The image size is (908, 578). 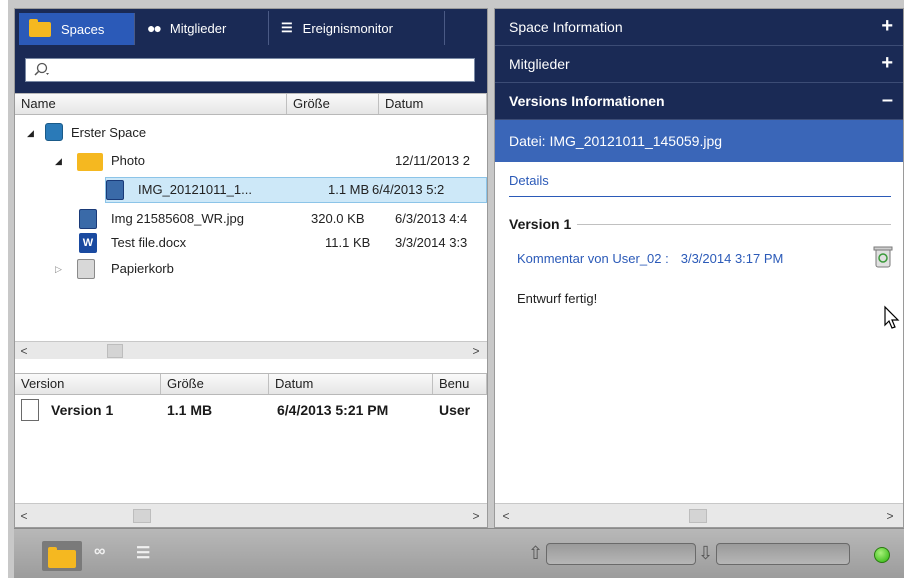 I want to click on row-name: Papierkorb, so click(x=142, y=268).